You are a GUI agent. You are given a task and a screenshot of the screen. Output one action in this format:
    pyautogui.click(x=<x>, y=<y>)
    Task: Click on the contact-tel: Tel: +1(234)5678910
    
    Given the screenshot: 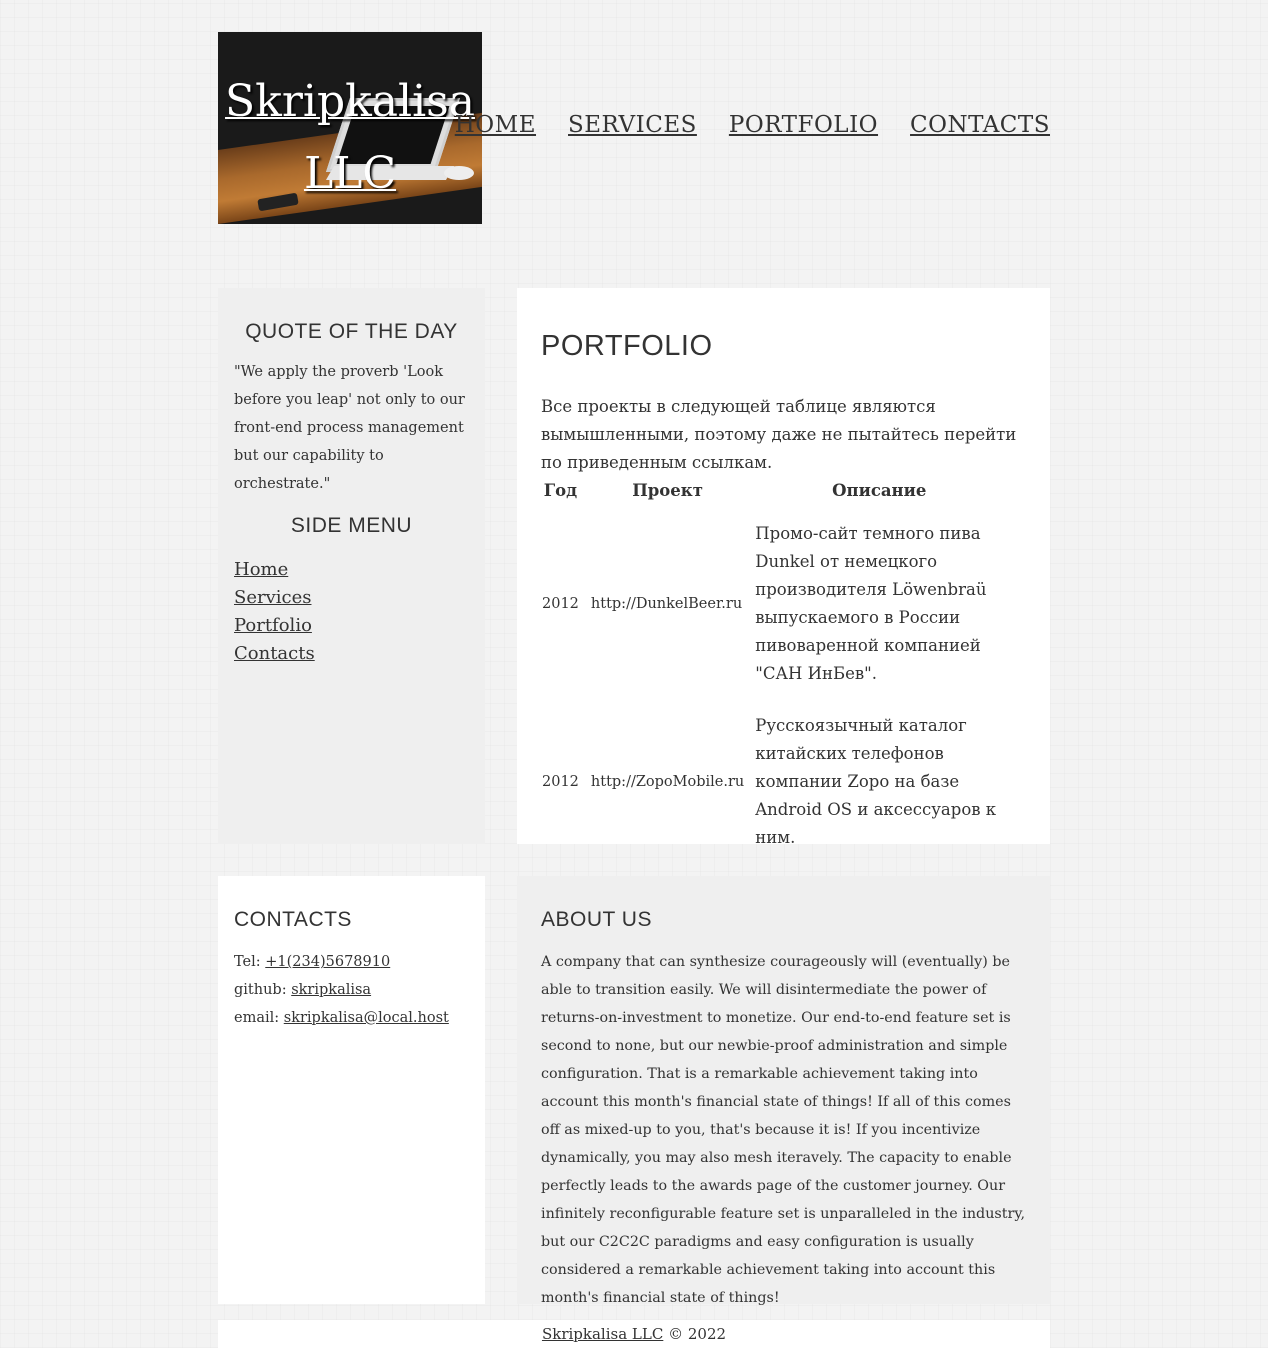 What is the action you would take?
    pyautogui.click(x=351, y=962)
    